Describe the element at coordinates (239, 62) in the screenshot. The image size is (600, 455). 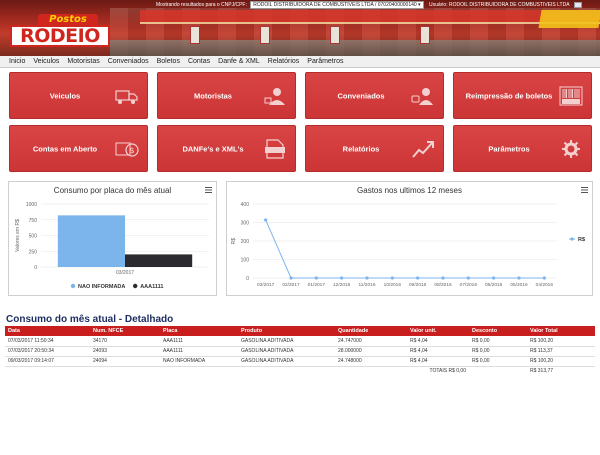
I see `nav-danfe-xml: Danfe & XML` at that location.